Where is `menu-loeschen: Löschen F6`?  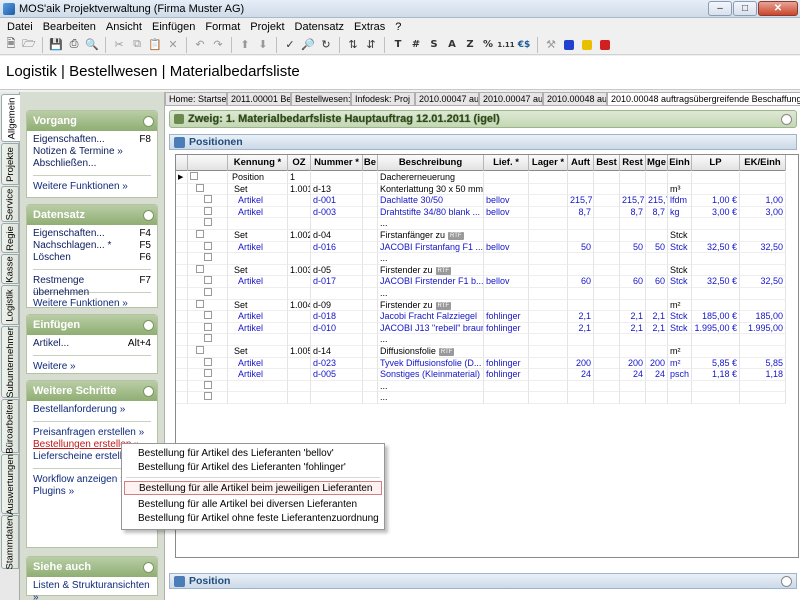
menu-loeschen: Löschen F6 is located at coordinates (92, 258).